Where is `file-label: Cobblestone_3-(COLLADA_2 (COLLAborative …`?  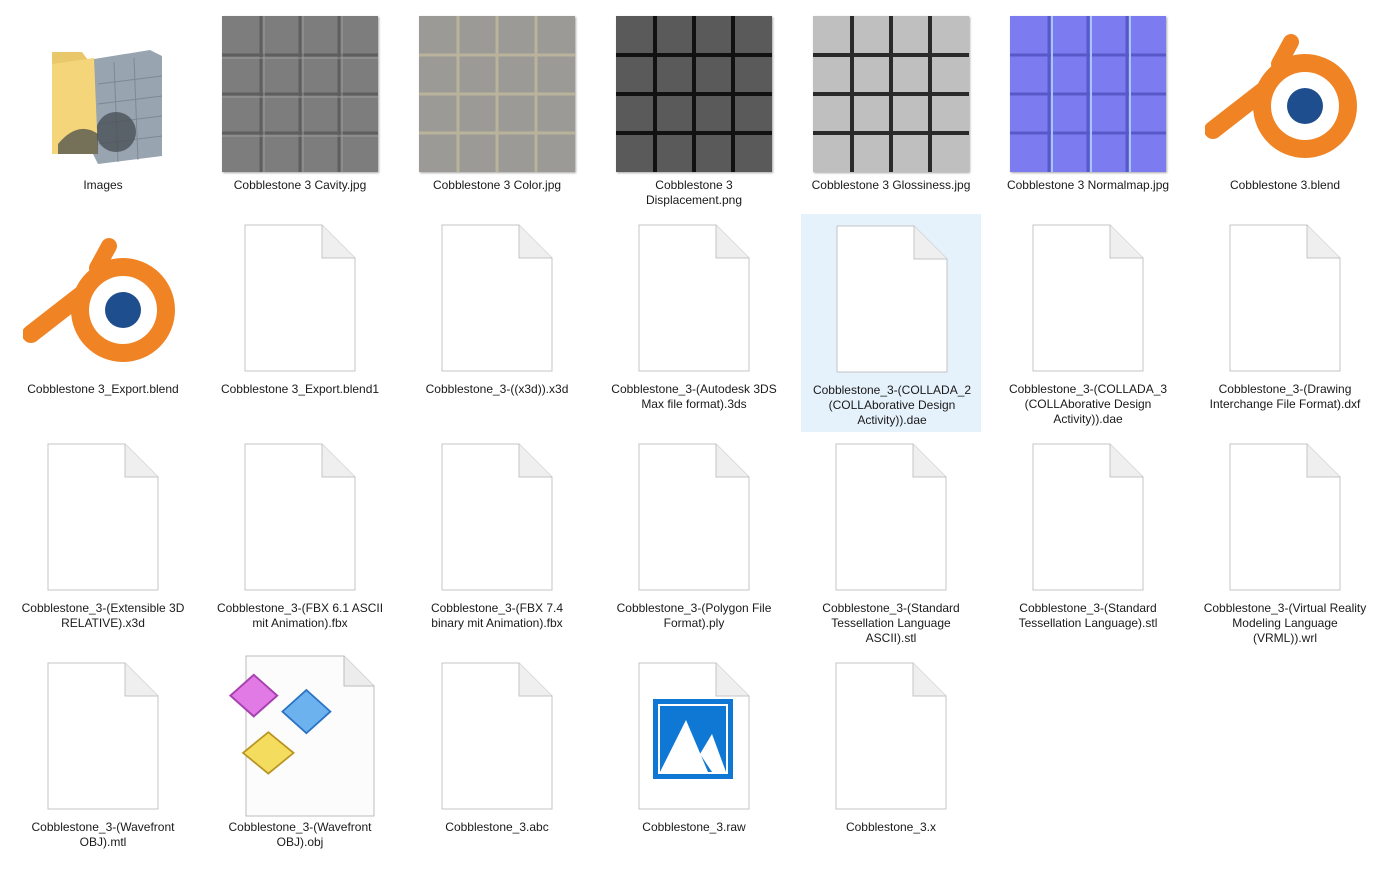 file-label: Cobblestone_3-(COLLADA_2 (COLLAborative … is located at coordinates (892, 405).